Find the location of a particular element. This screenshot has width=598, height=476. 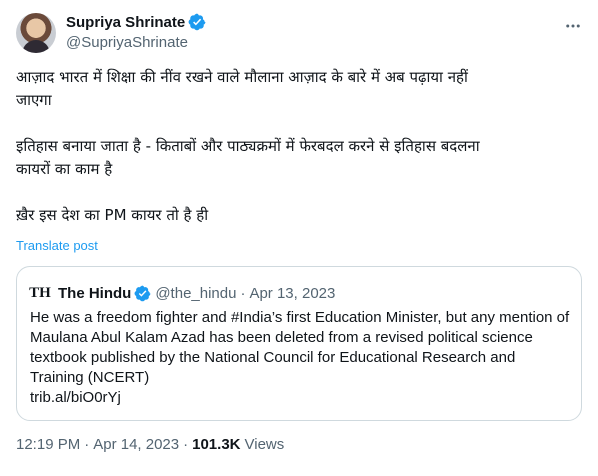

quote-logo-text: TH is located at coordinates (40, 292).